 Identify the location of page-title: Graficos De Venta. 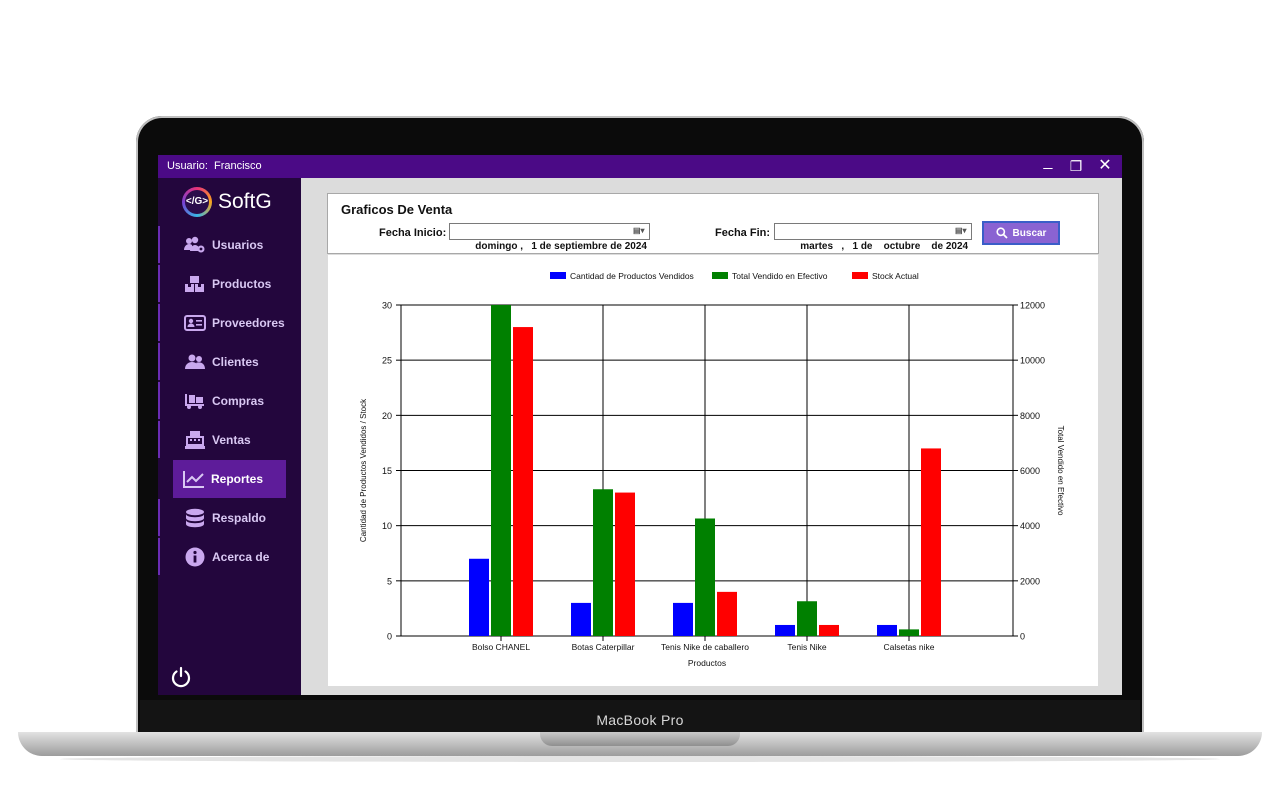
(397, 209).